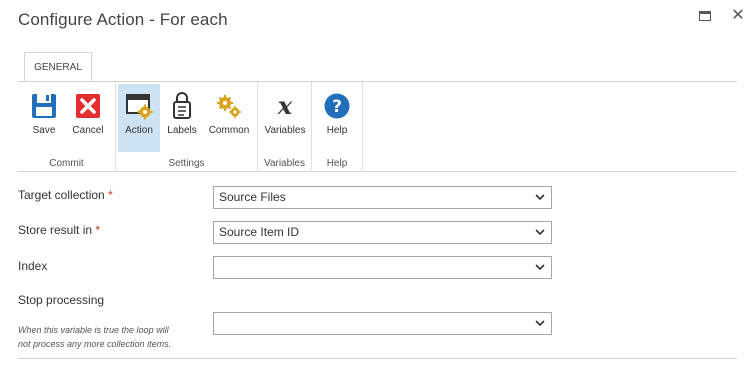 The width and height of the screenshot is (754, 384). What do you see at coordinates (285, 130) in the screenshot?
I see `variables-label: Variables` at bounding box center [285, 130].